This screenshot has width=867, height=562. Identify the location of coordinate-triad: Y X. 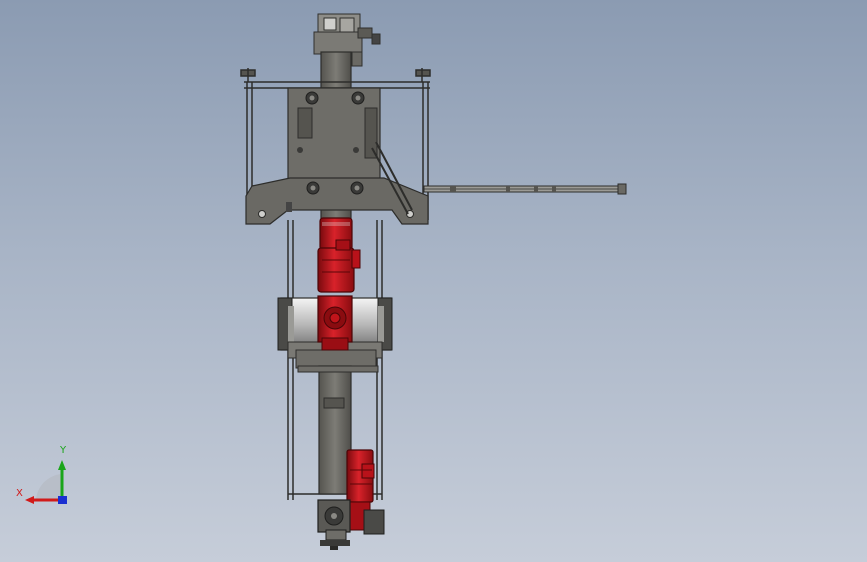
(41, 474).